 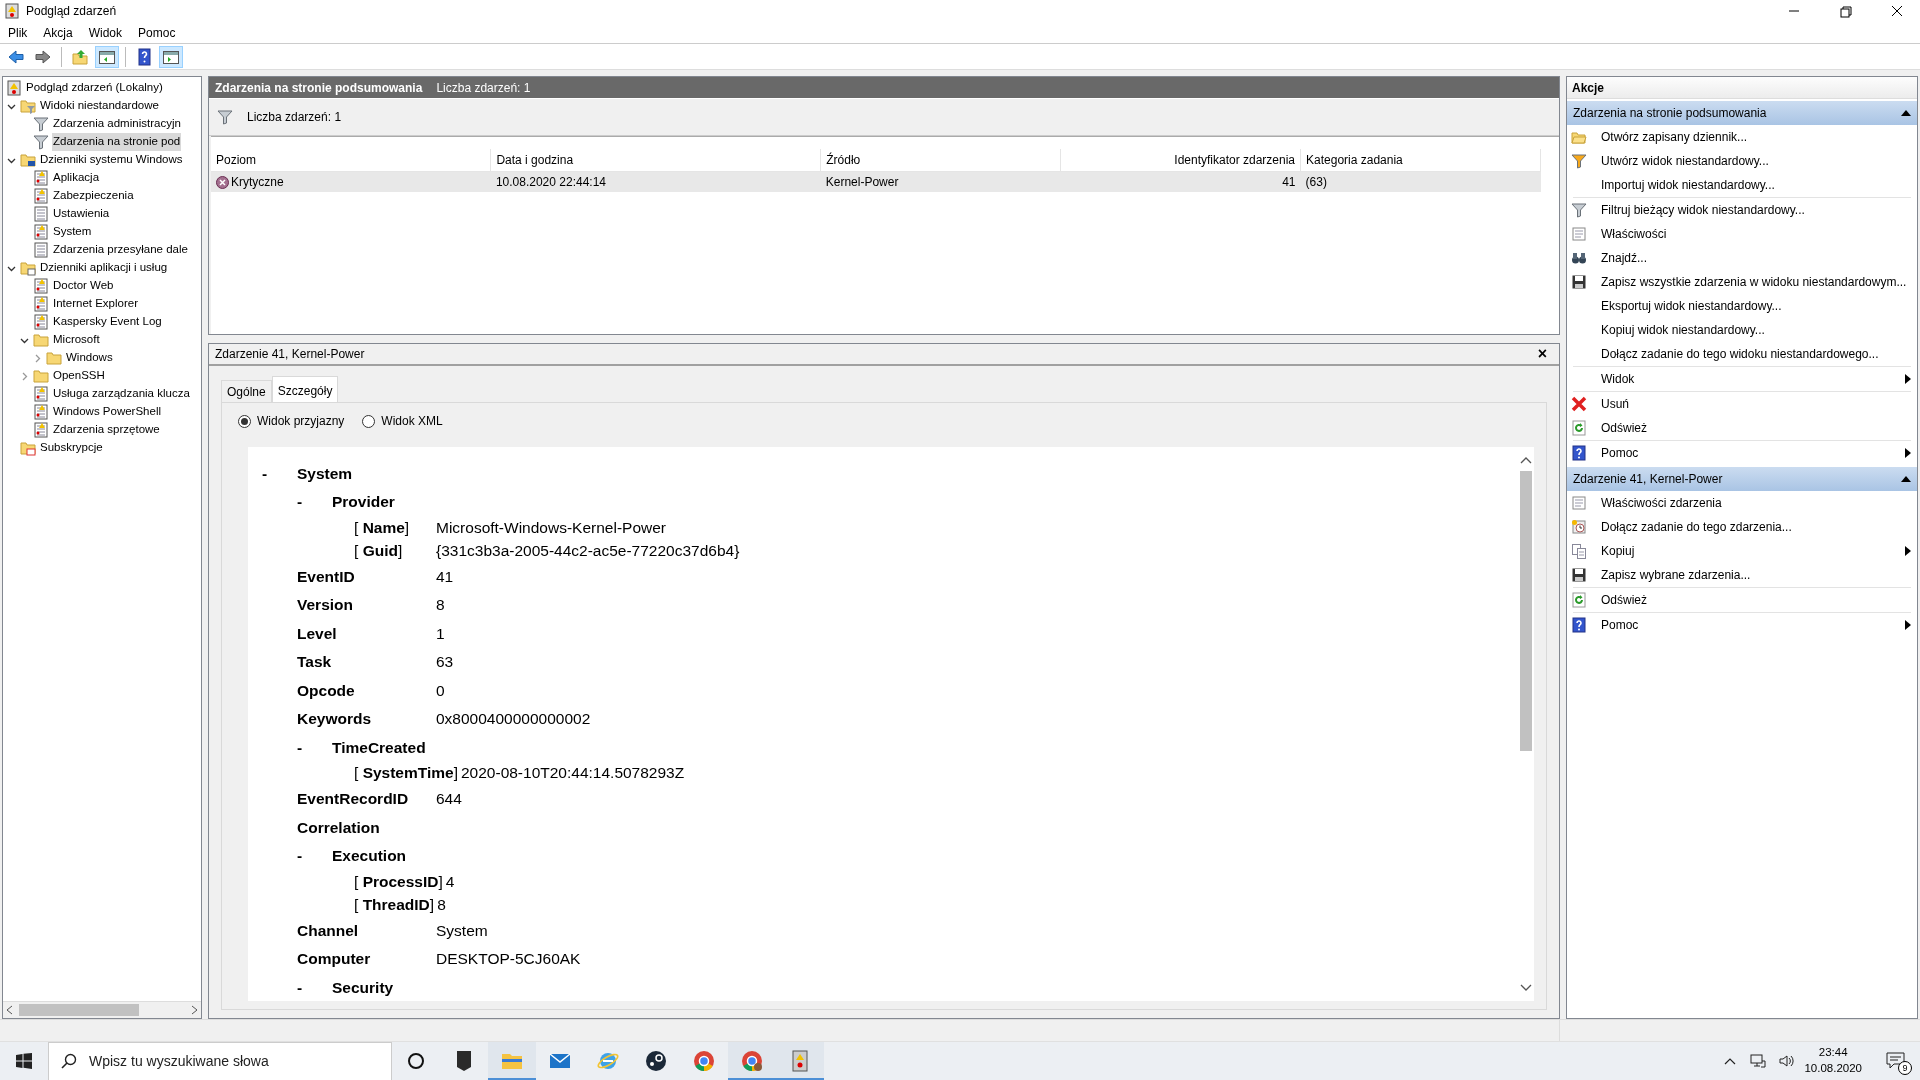 What do you see at coordinates (1845, 11) in the screenshot?
I see `restore-icon` at bounding box center [1845, 11].